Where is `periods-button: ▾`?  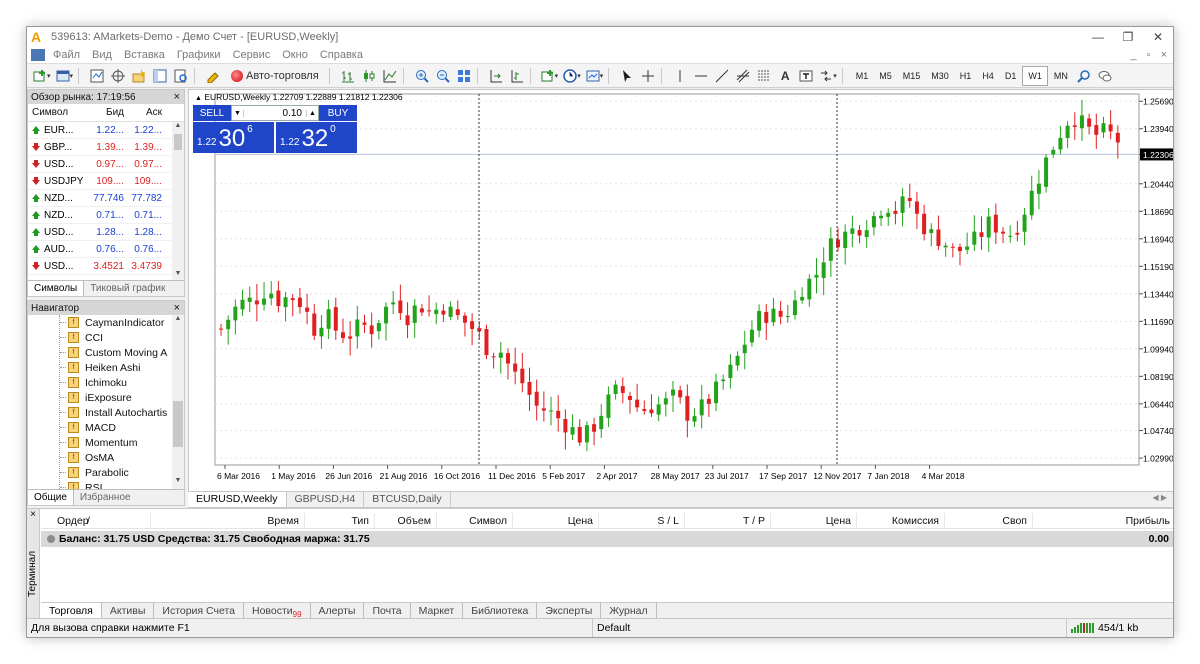 periods-button: ▾ is located at coordinates (572, 76).